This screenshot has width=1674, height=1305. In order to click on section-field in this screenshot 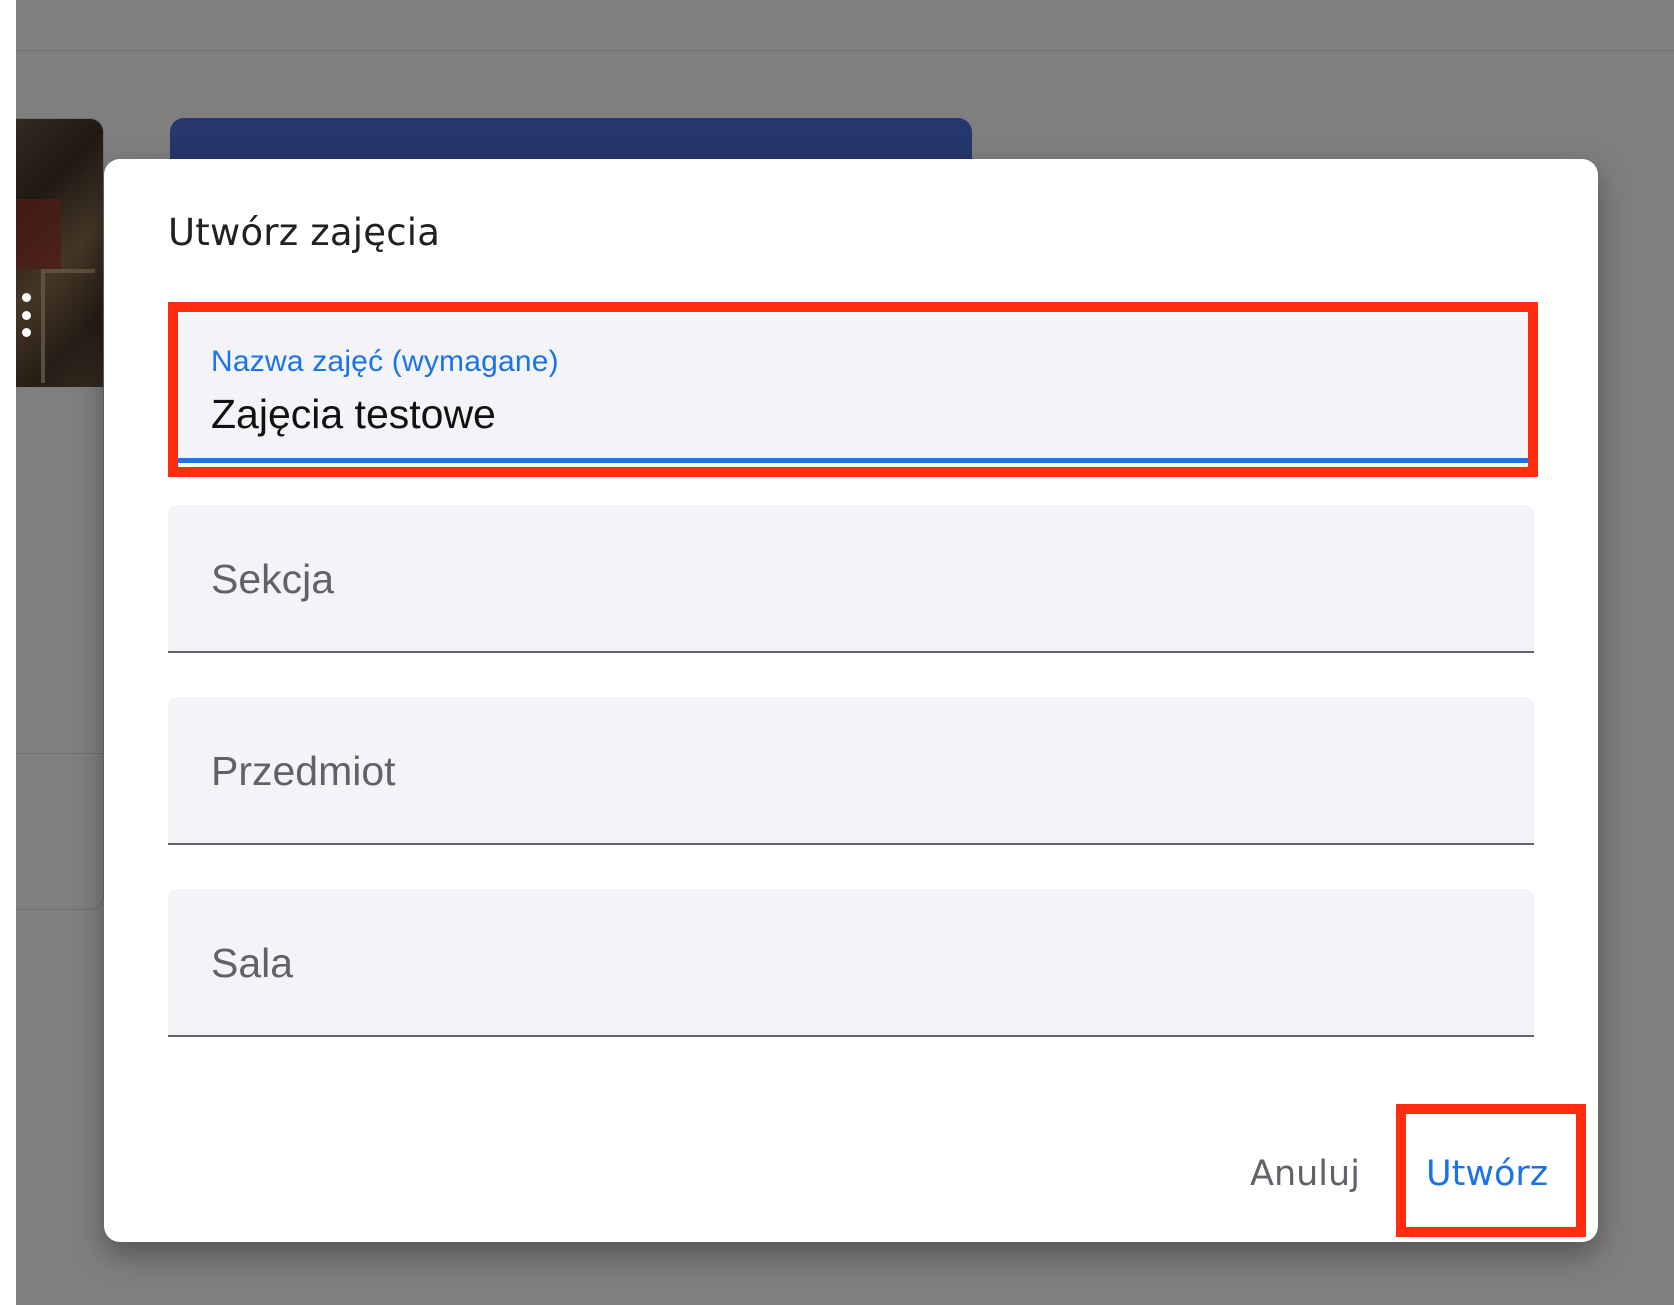, I will do `click(851, 579)`.